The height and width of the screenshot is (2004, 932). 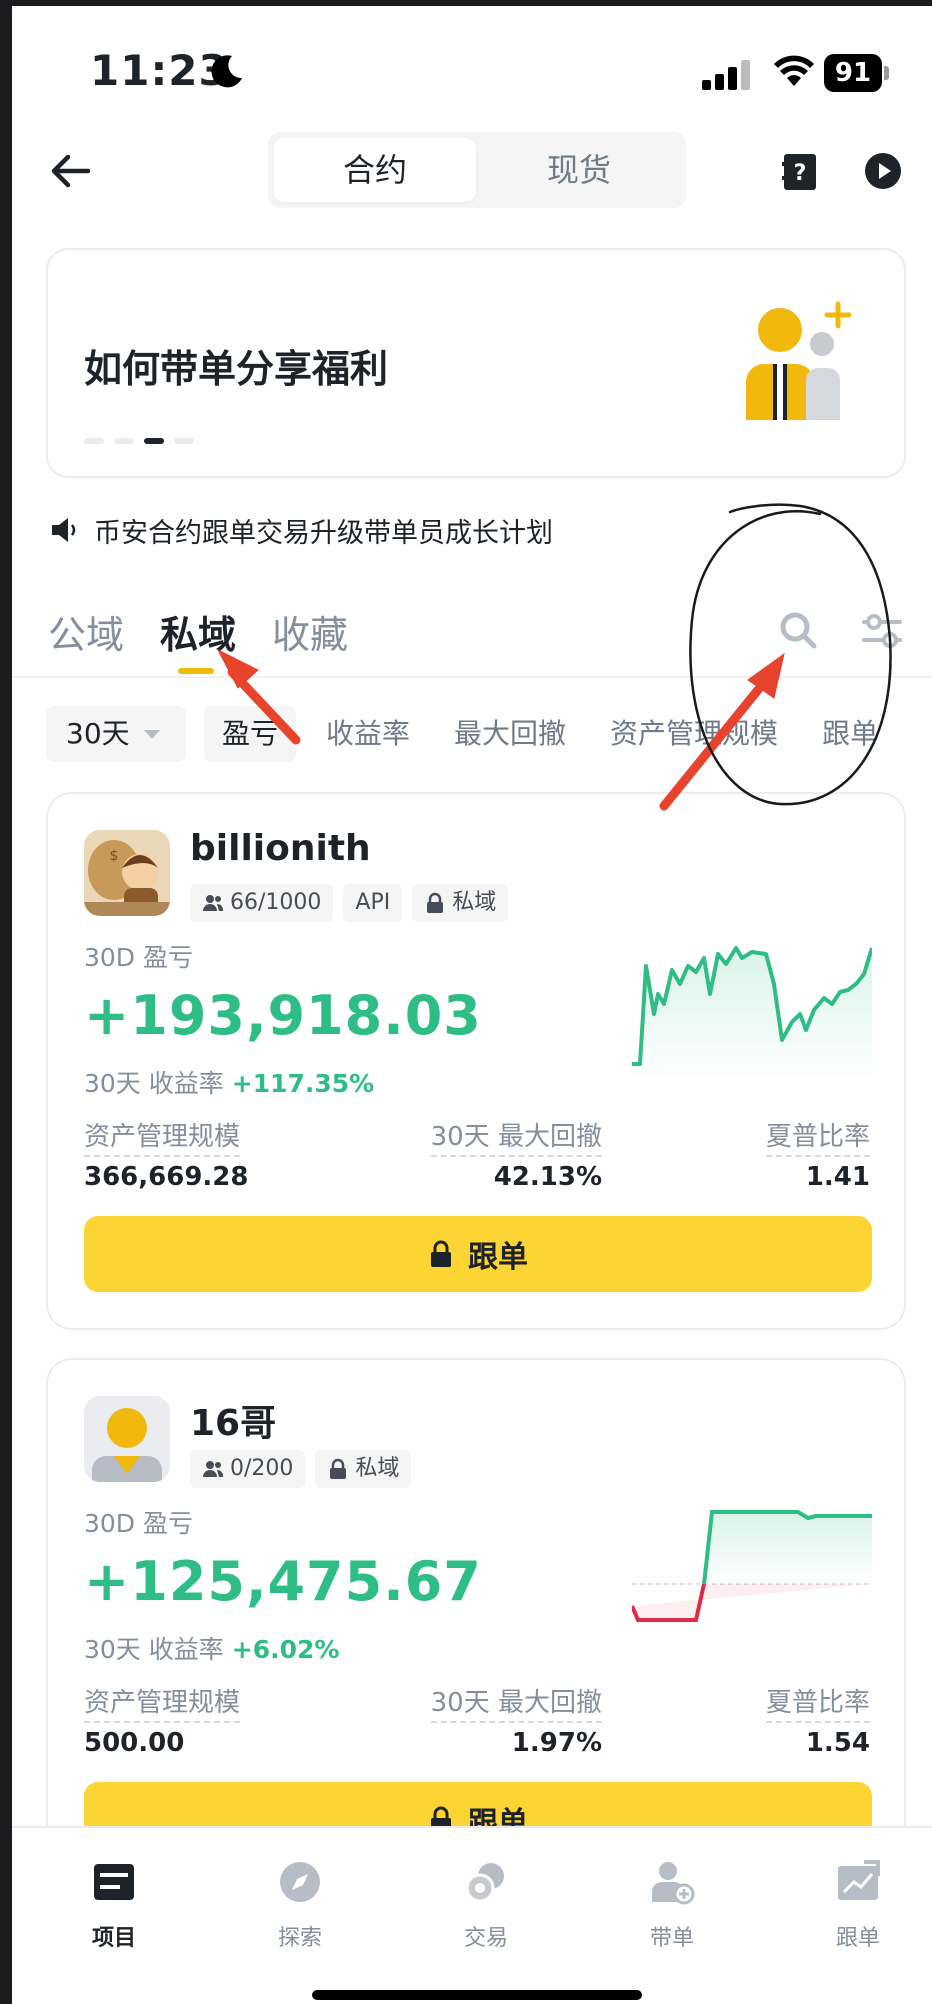 What do you see at coordinates (113, 1938) in the screenshot?
I see `nav-label-projects: 项目` at bounding box center [113, 1938].